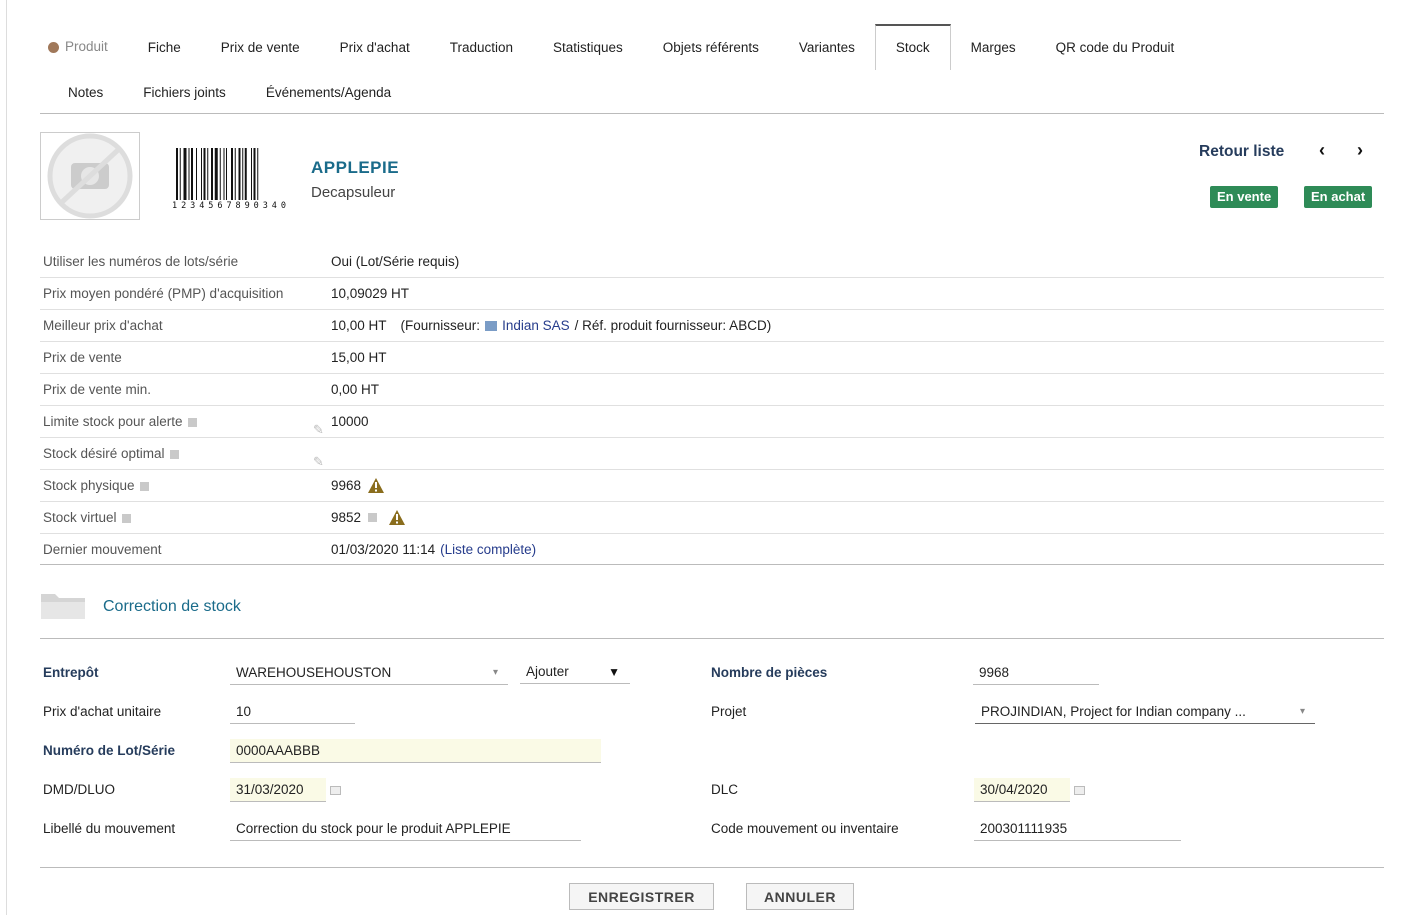  What do you see at coordinates (491, 325) in the screenshot?
I see `company-icon` at bounding box center [491, 325].